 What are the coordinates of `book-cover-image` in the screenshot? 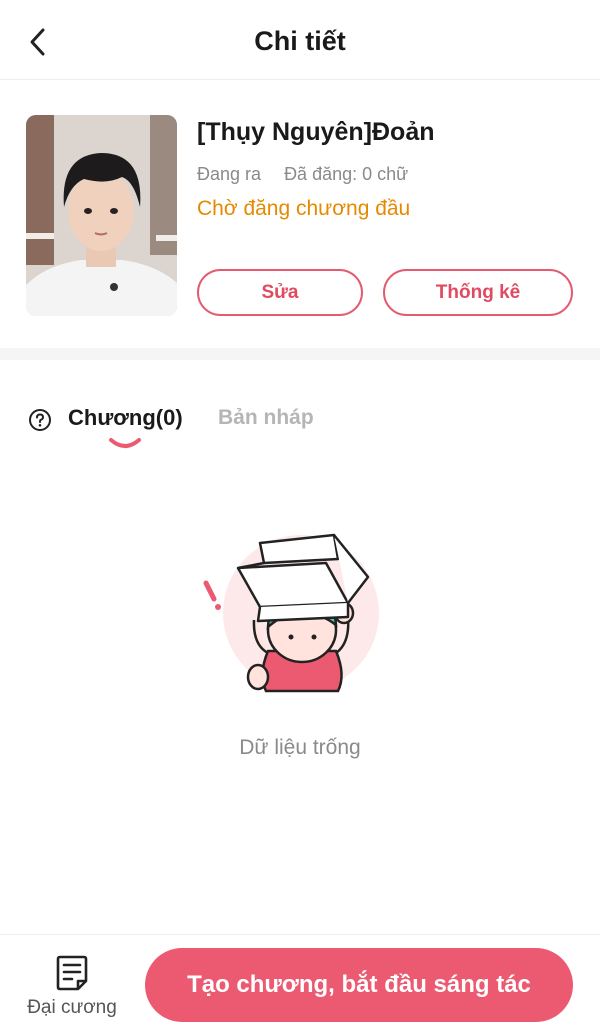 It's located at (101, 215).